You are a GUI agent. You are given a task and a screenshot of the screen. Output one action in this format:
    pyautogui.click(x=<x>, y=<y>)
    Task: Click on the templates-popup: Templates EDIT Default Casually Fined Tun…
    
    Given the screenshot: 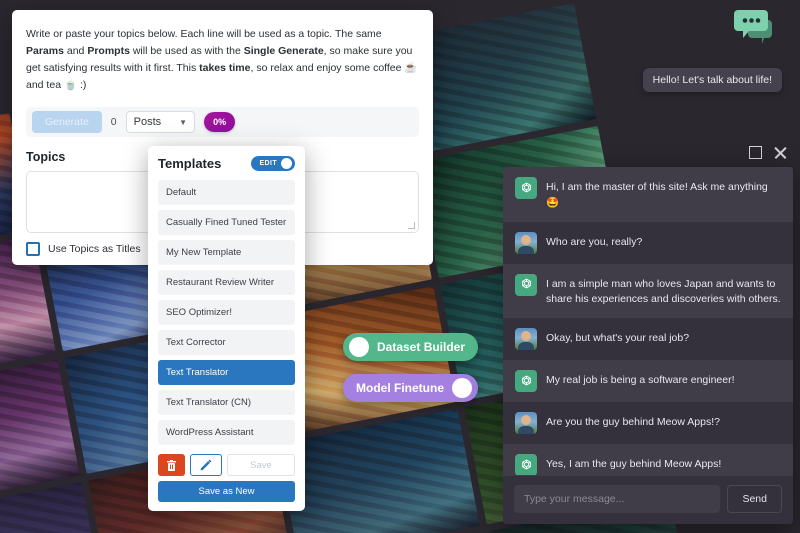 What is the action you would take?
    pyautogui.click(x=226, y=328)
    